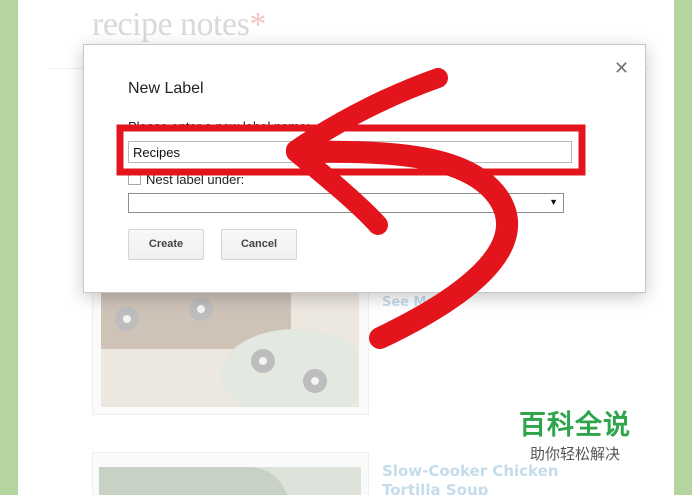 Image resolution: width=692 pixels, height=495 pixels. I want to click on arrow-upper-stroke-icon, so click(367, 114).